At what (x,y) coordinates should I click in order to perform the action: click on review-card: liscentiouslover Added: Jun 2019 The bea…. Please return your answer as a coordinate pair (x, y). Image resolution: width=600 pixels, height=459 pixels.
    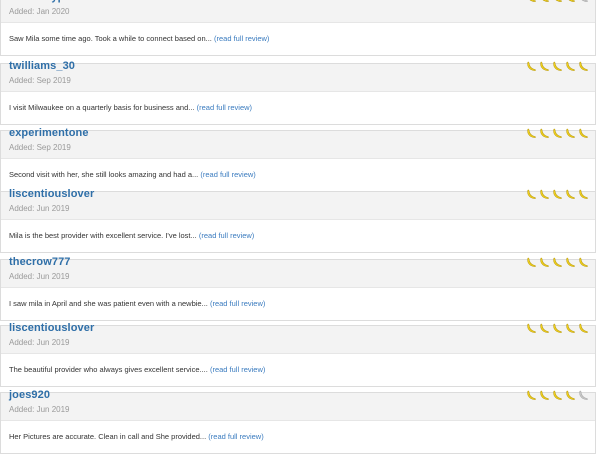
    Looking at the image, I should click on (298, 354).